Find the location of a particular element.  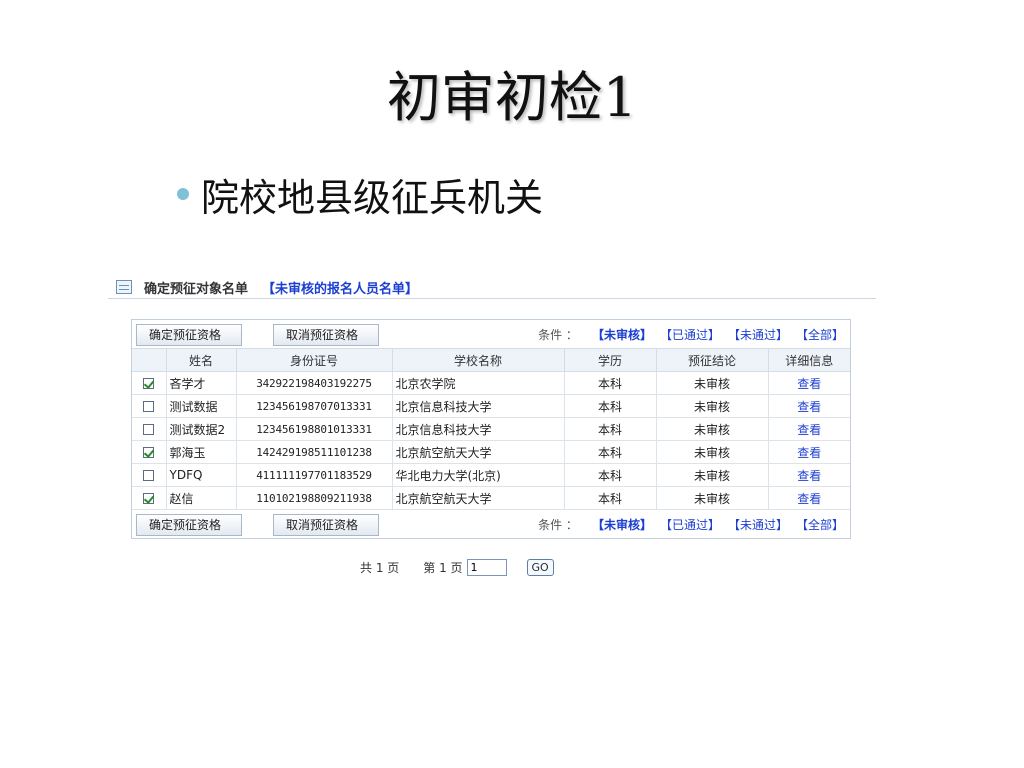

table-header-row: 姓名 身份证号 学校名称 学历 预征结论 详细信息 is located at coordinates (491, 360).